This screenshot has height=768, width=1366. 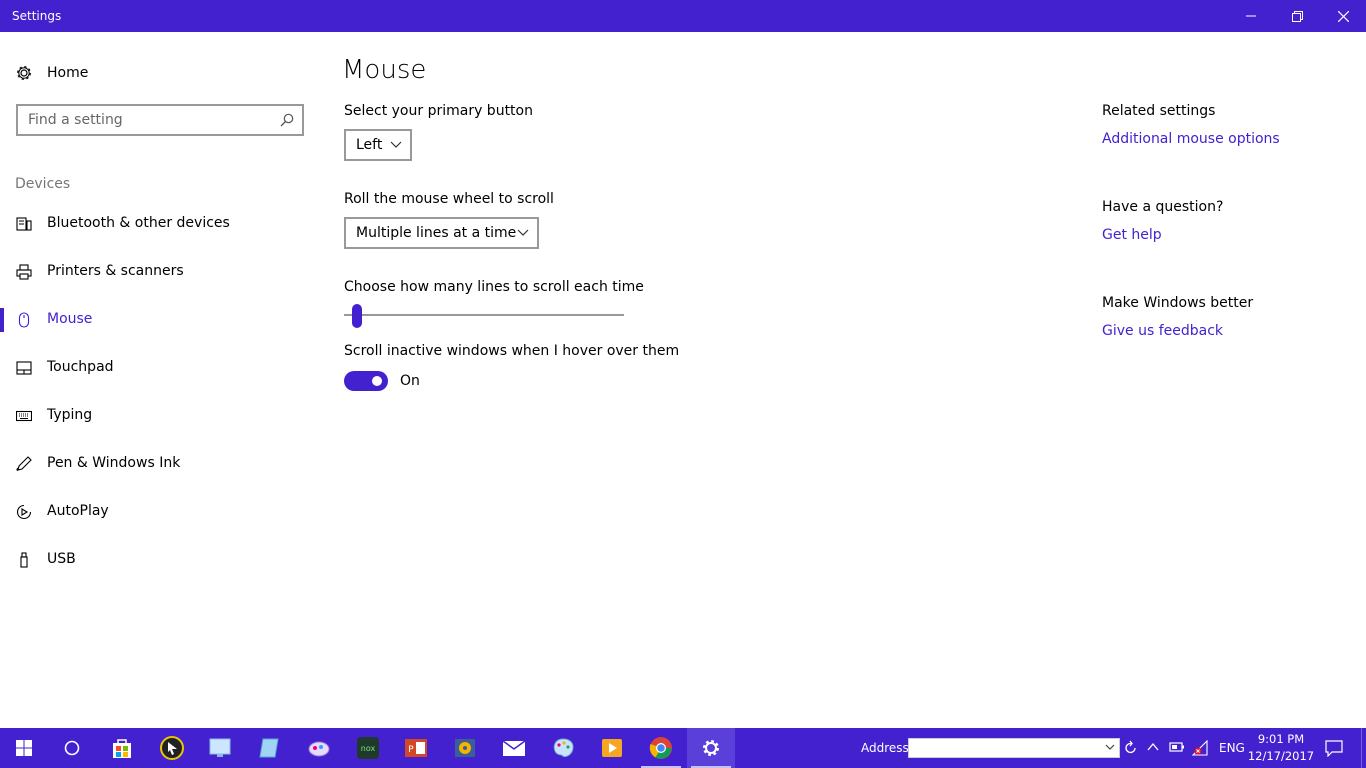 I want to click on close-icon, so click(x=1343, y=16).